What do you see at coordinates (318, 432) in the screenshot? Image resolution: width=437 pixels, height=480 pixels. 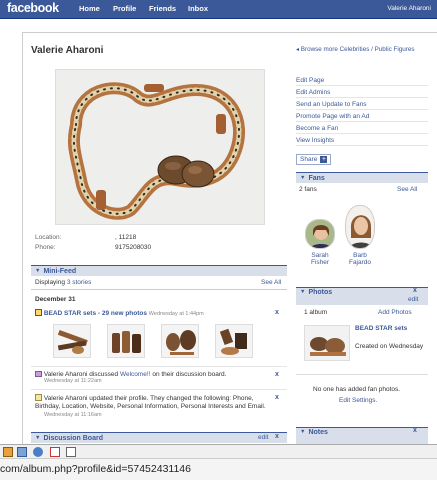 I see `notes-title: Notes` at bounding box center [318, 432].